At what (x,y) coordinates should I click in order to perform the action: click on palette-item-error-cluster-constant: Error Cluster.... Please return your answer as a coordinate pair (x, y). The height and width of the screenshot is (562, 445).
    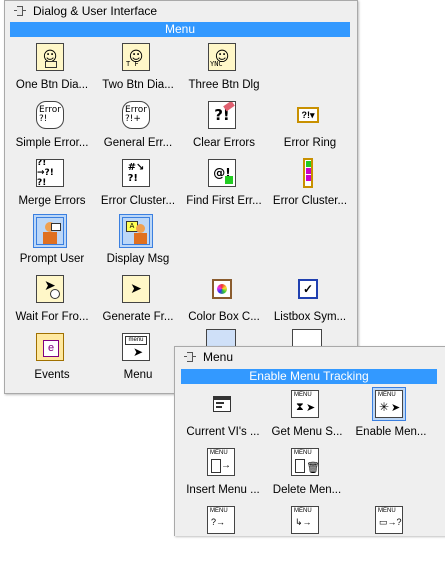
    Looking at the image, I should click on (310, 186).